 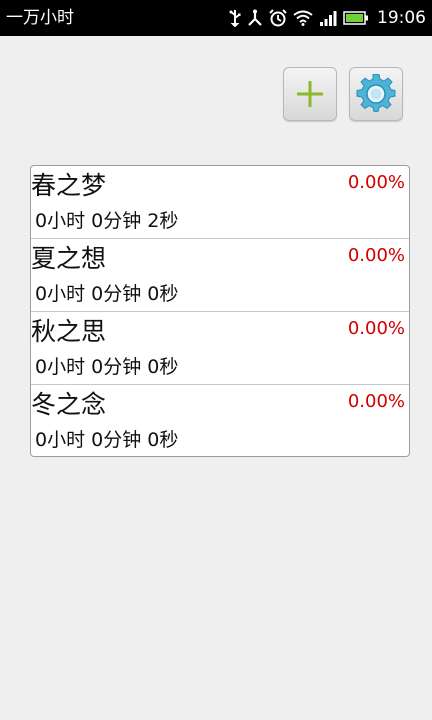 I want to click on alarm-icon, so click(x=278, y=18).